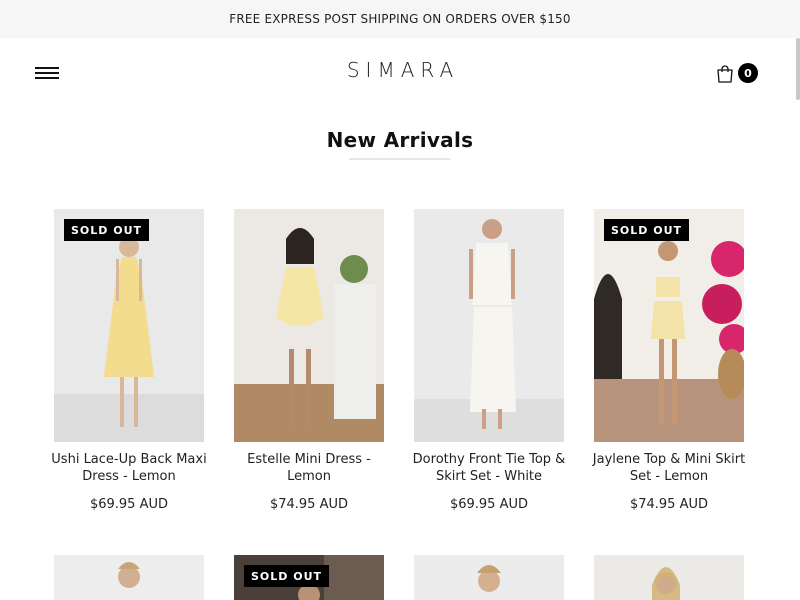 This screenshot has height=600, width=800. I want to click on shopping-bag-icon, so click(725, 74).